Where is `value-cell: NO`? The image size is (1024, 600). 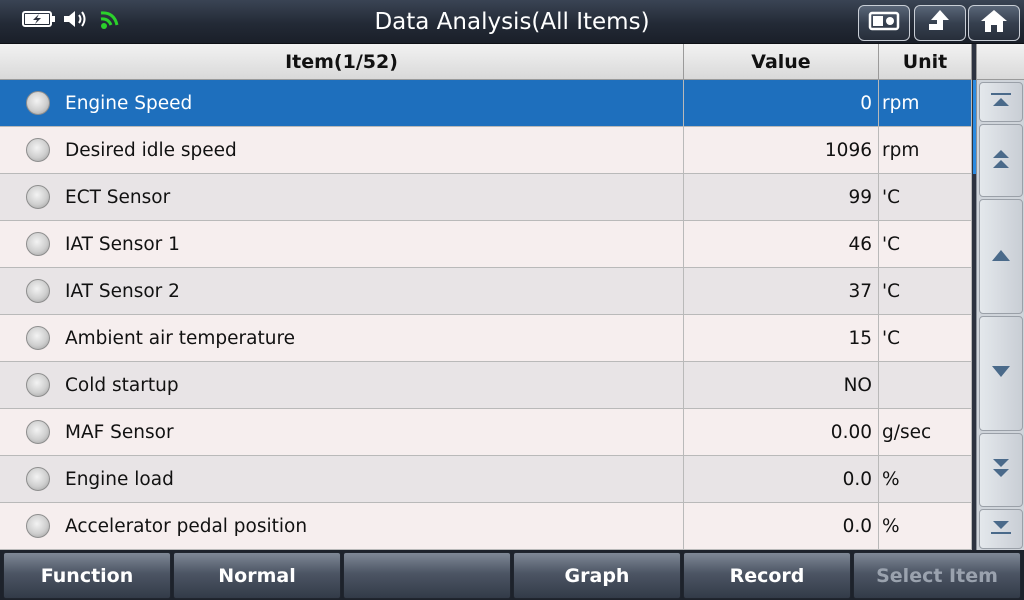 value-cell: NO is located at coordinates (781, 385).